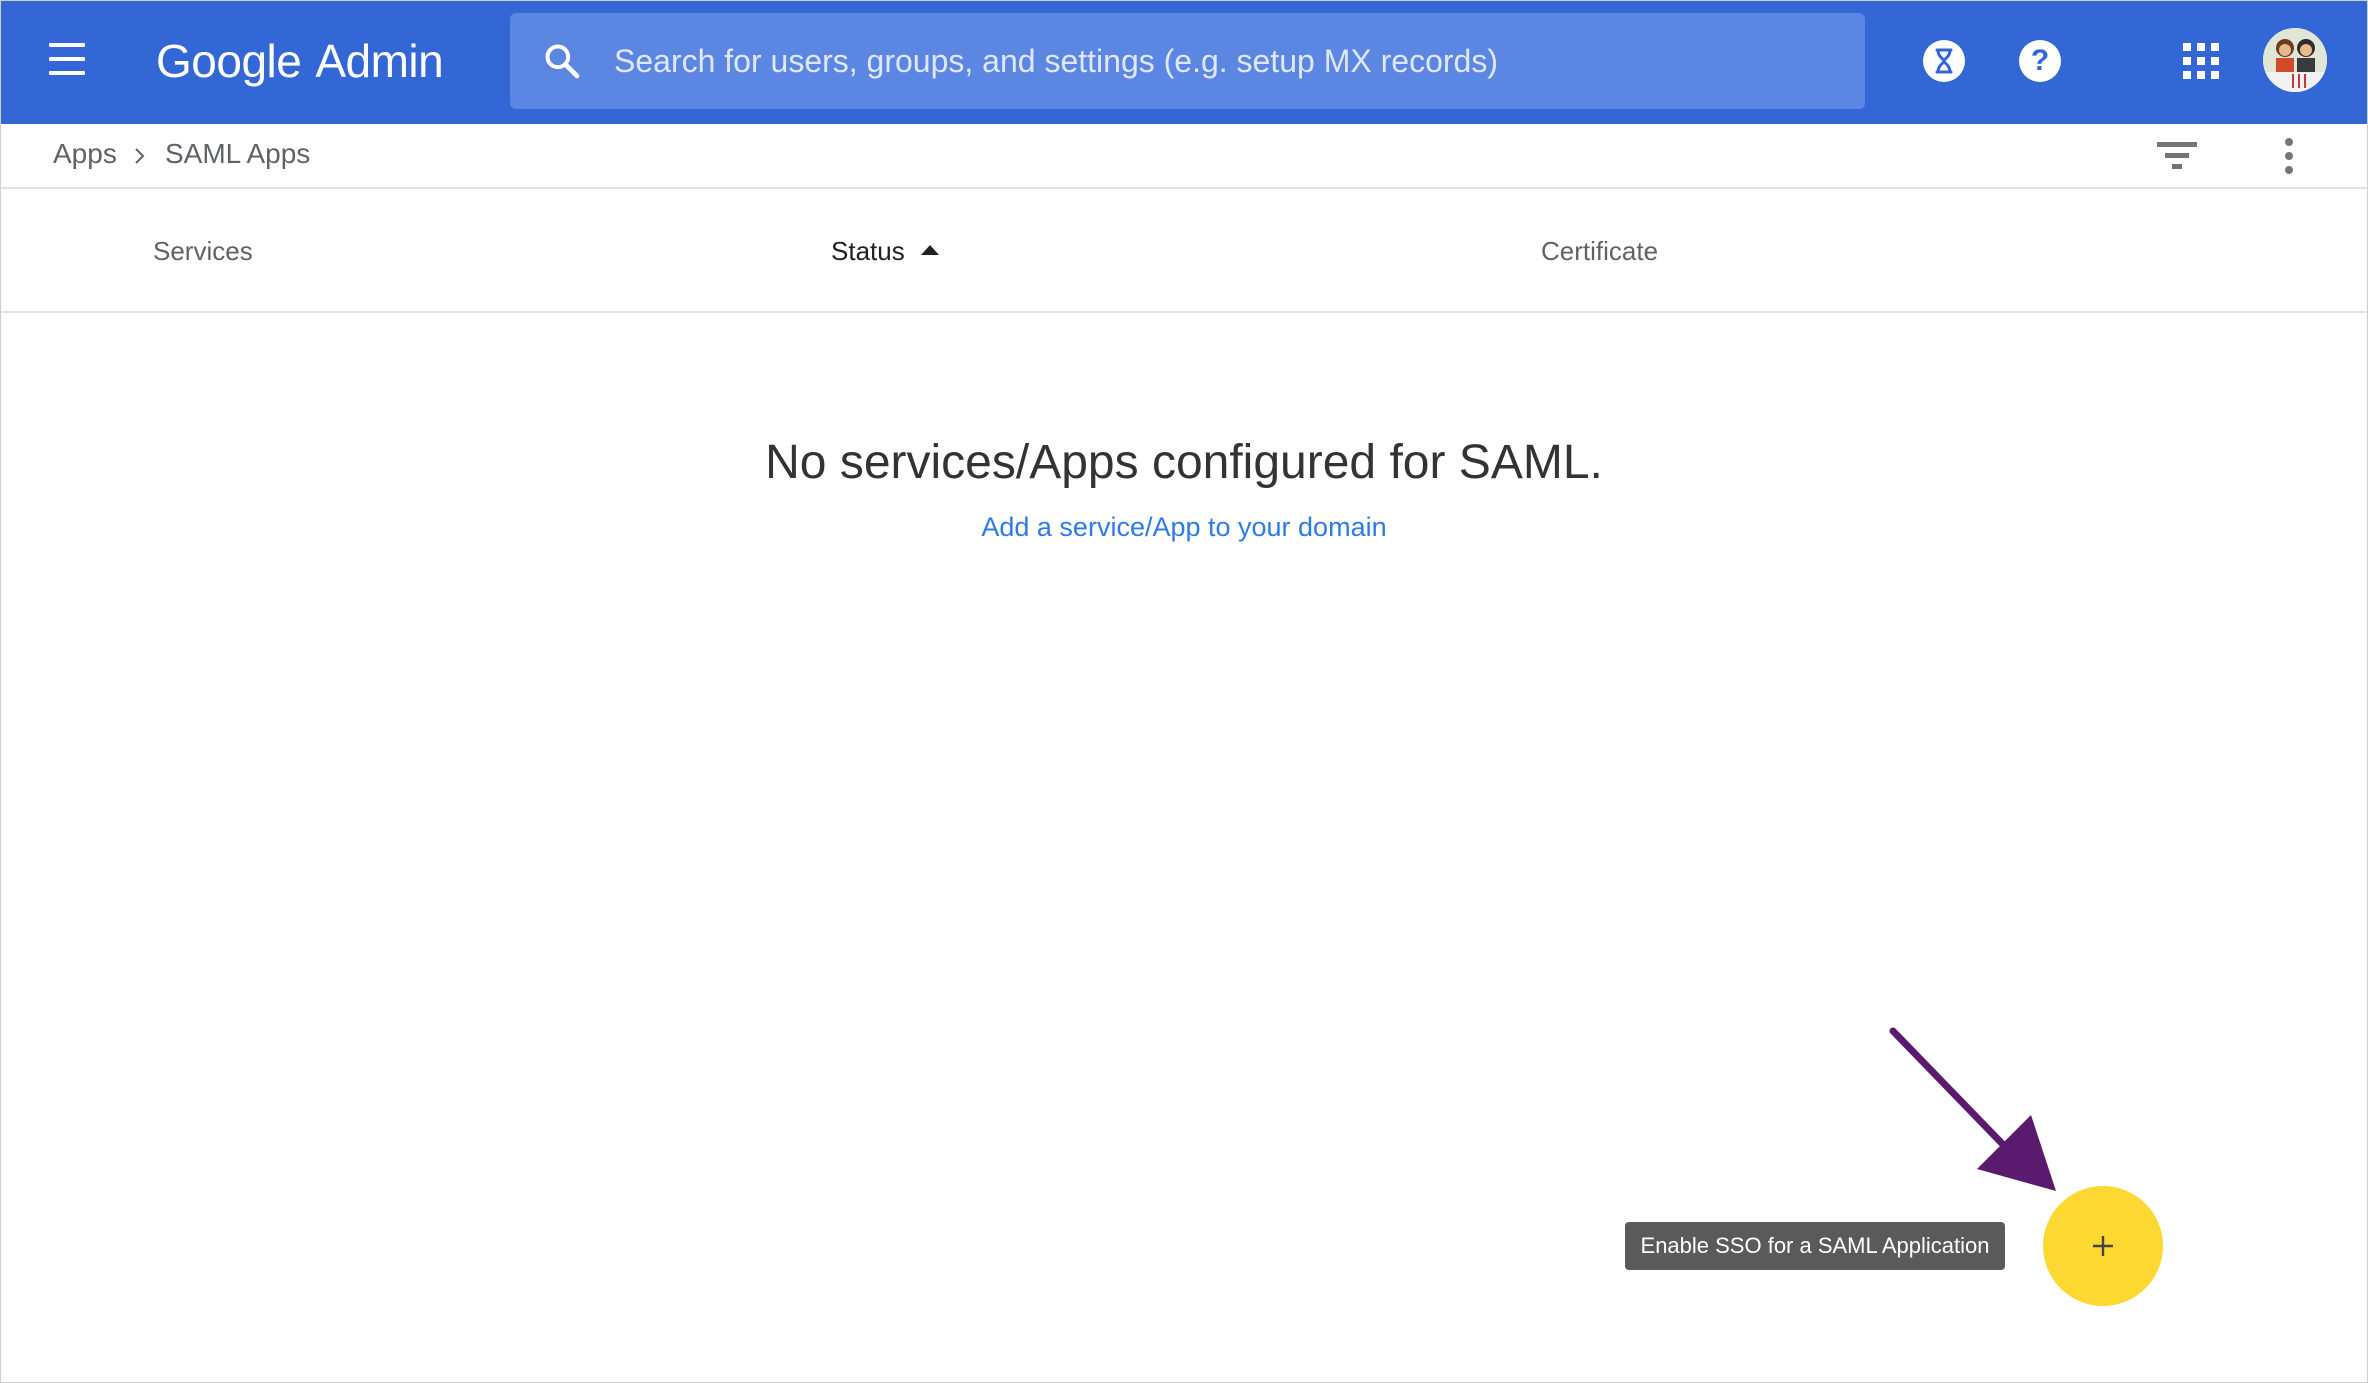 The height and width of the screenshot is (1383, 2368). I want to click on breadcrumb-apps: Apps, so click(85, 154).